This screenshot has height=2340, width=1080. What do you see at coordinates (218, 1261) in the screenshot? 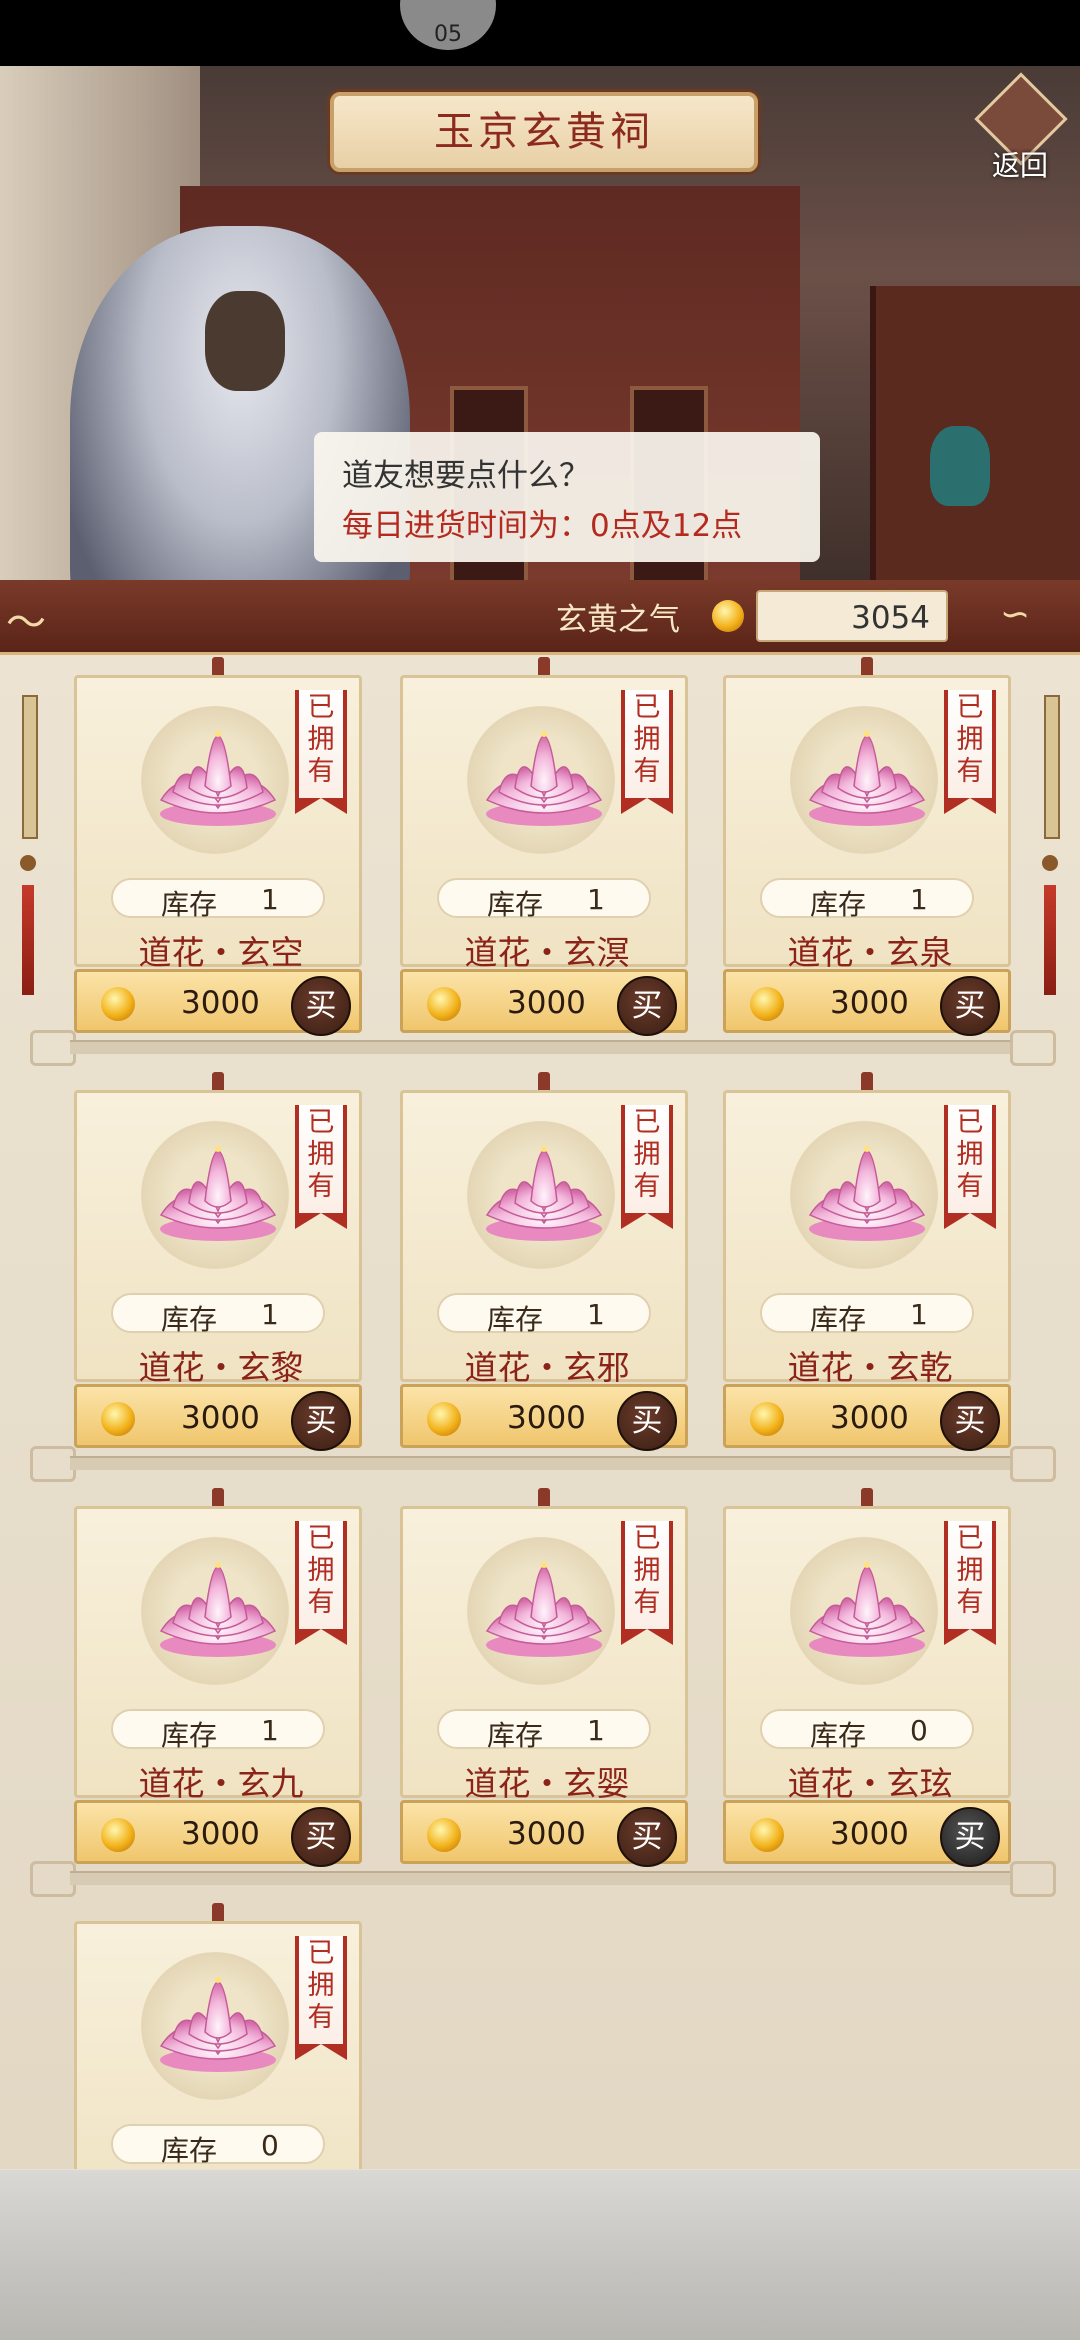
I see `shop-item-card: 已拥有库存 1 道花・玄黎 3000 买` at bounding box center [218, 1261].